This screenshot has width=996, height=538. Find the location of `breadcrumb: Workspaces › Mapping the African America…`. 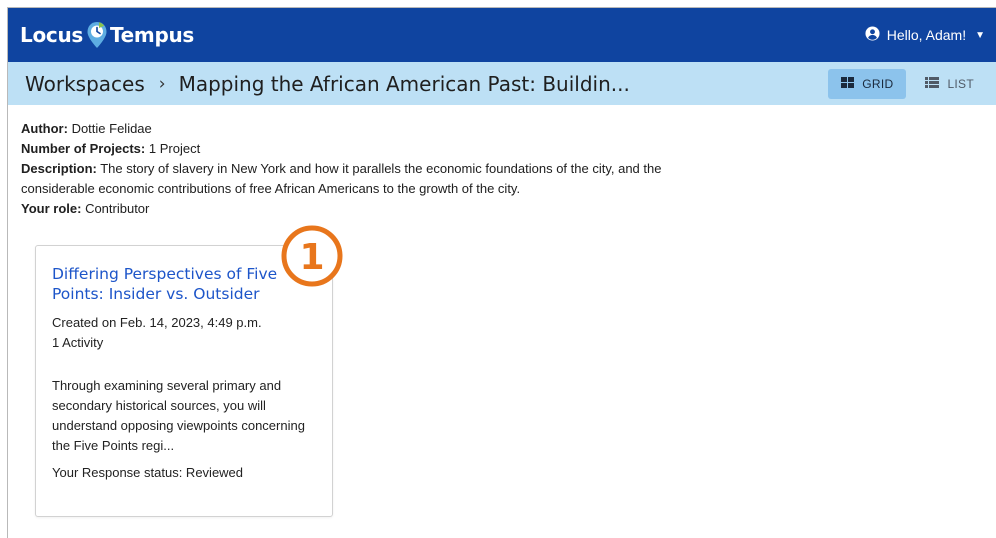

breadcrumb: Workspaces › Mapping the African America… is located at coordinates (327, 84).